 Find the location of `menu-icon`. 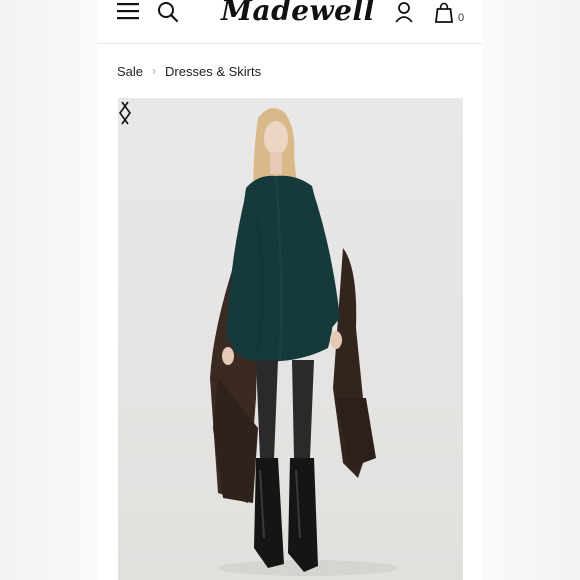

menu-icon is located at coordinates (128, 11).